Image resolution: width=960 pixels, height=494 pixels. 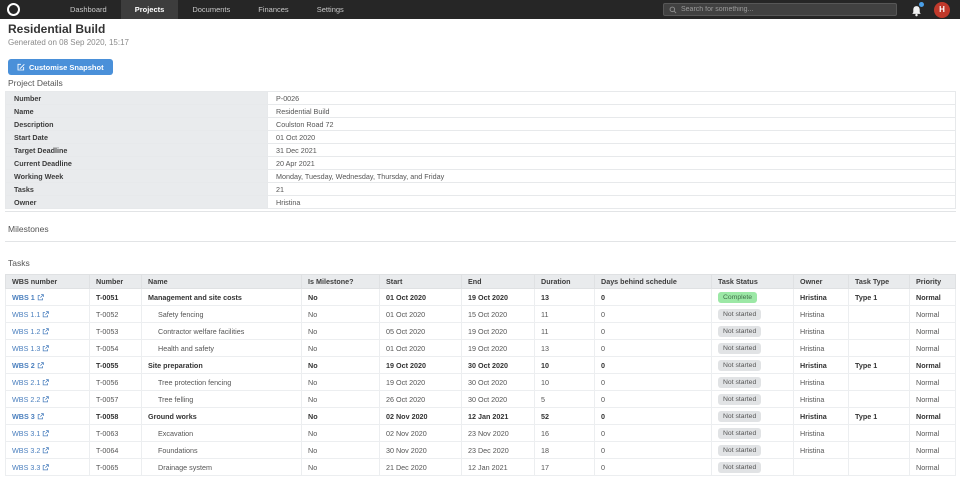 What do you see at coordinates (942, 9) in the screenshot?
I see `user-avatar: H` at bounding box center [942, 9].